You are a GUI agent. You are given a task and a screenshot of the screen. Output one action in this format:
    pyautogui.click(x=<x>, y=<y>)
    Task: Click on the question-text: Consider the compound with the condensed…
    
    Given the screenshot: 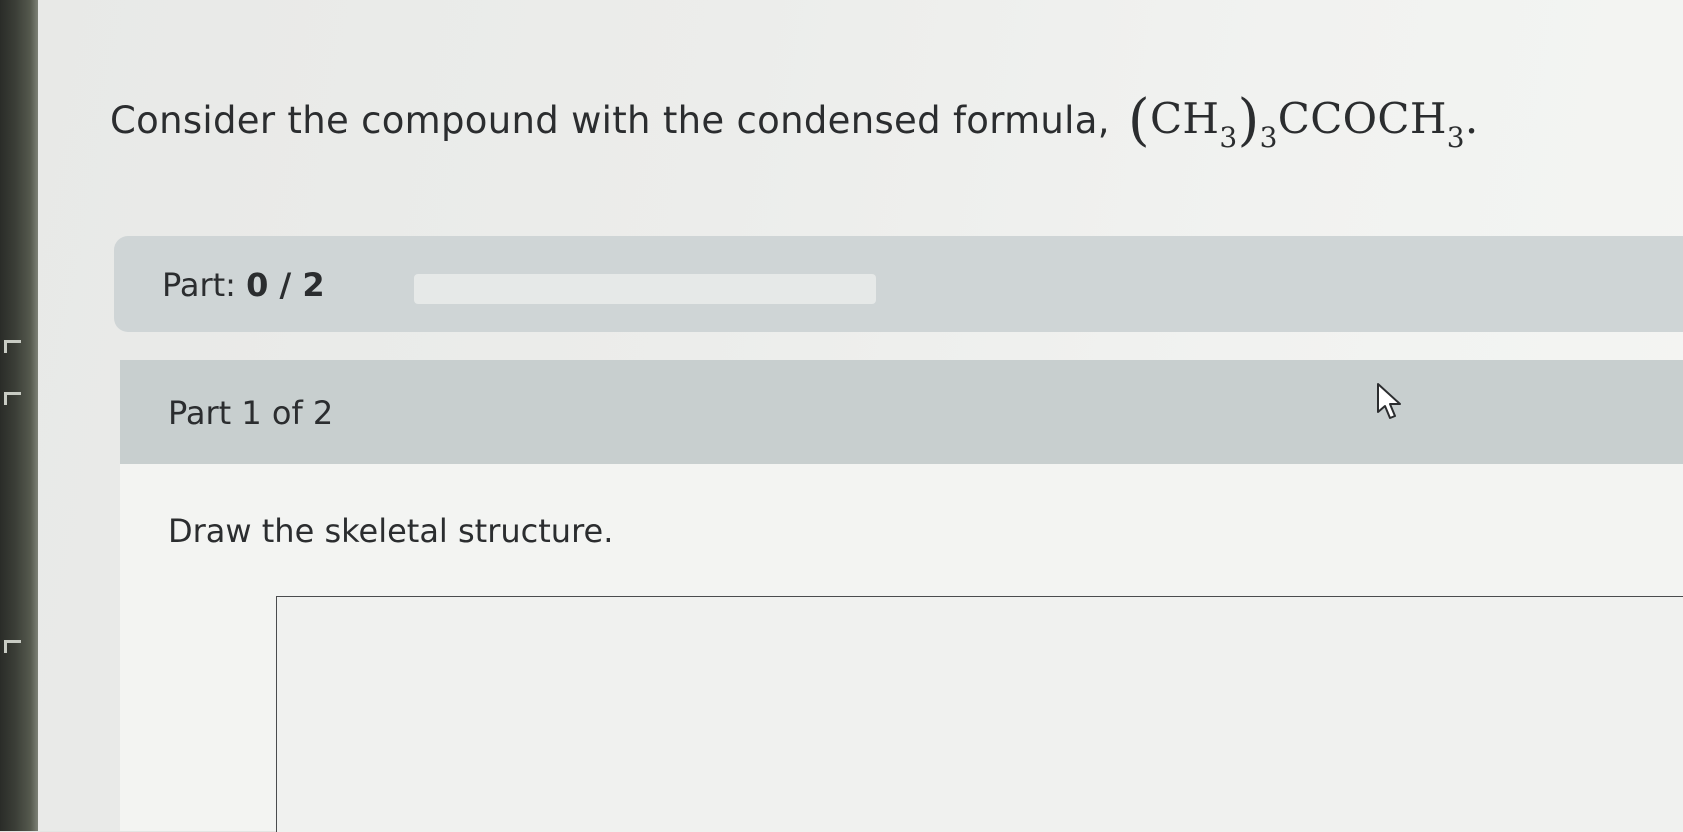 What is the action you would take?
    pyautogui.click(x=610, y=120)
    